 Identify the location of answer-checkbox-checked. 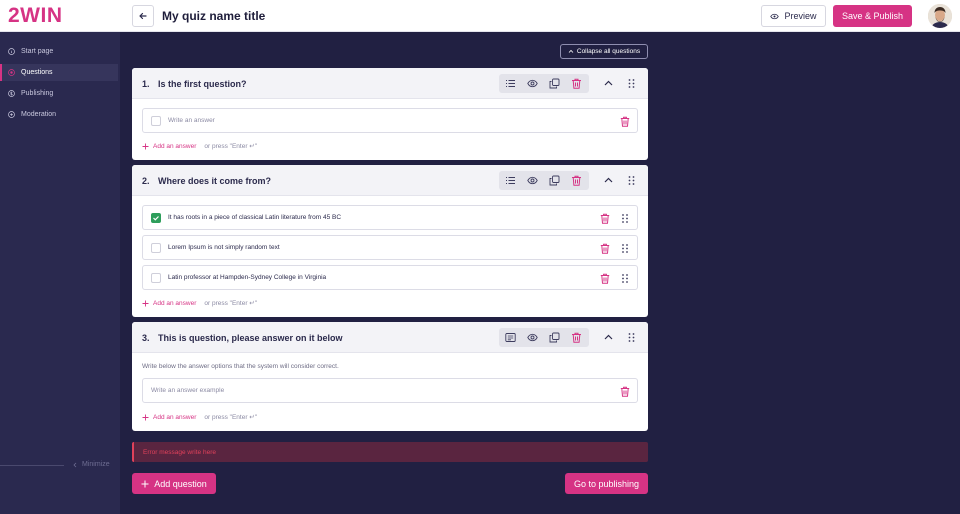
(156, 218).